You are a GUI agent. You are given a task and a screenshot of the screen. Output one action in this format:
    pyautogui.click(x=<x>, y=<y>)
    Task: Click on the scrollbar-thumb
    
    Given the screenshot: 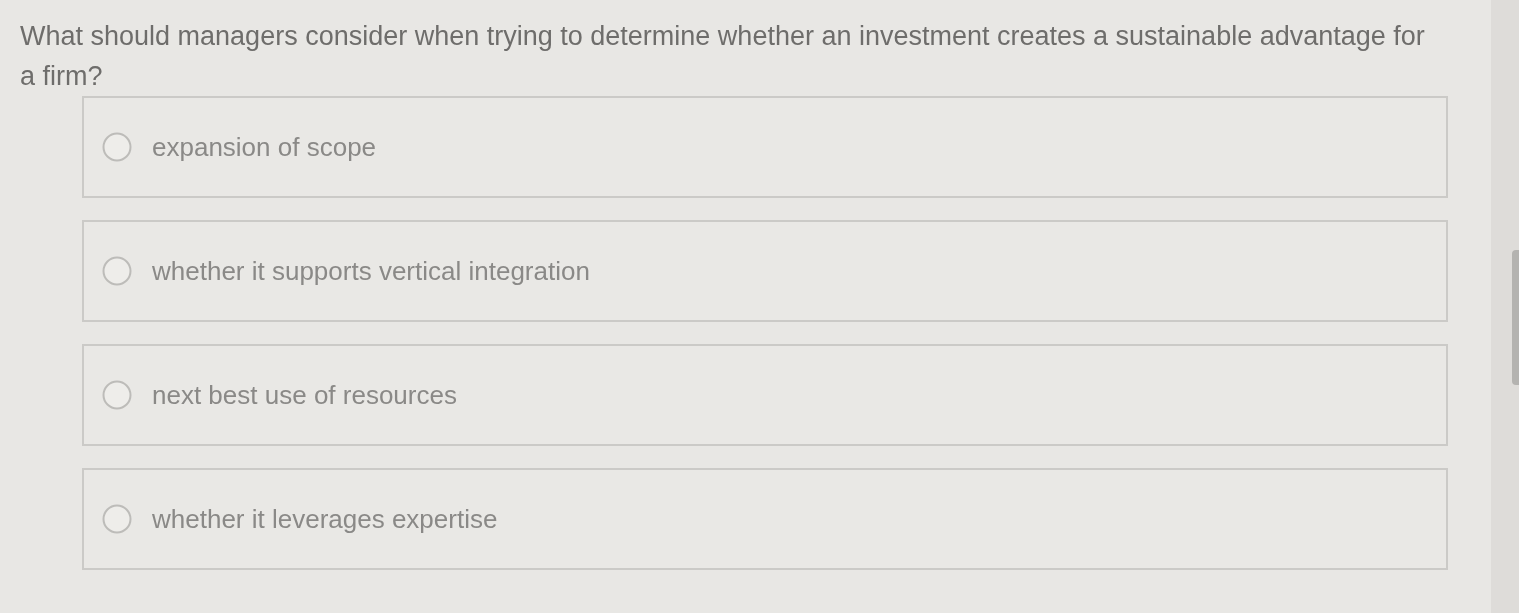 What is the action you would take?
    pyautogui.click(x=1515, y=317)
    